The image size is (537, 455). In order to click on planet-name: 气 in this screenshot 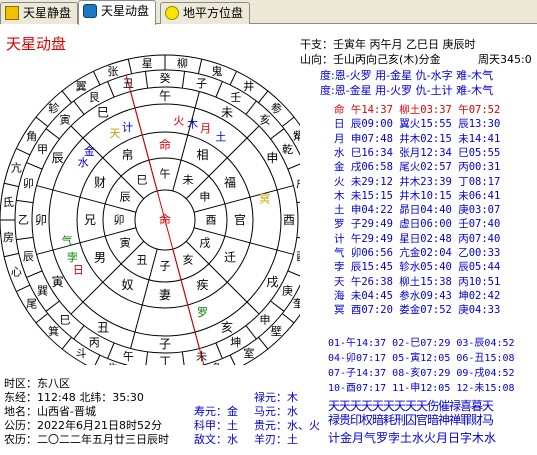, I will do `click(342, 253)`.